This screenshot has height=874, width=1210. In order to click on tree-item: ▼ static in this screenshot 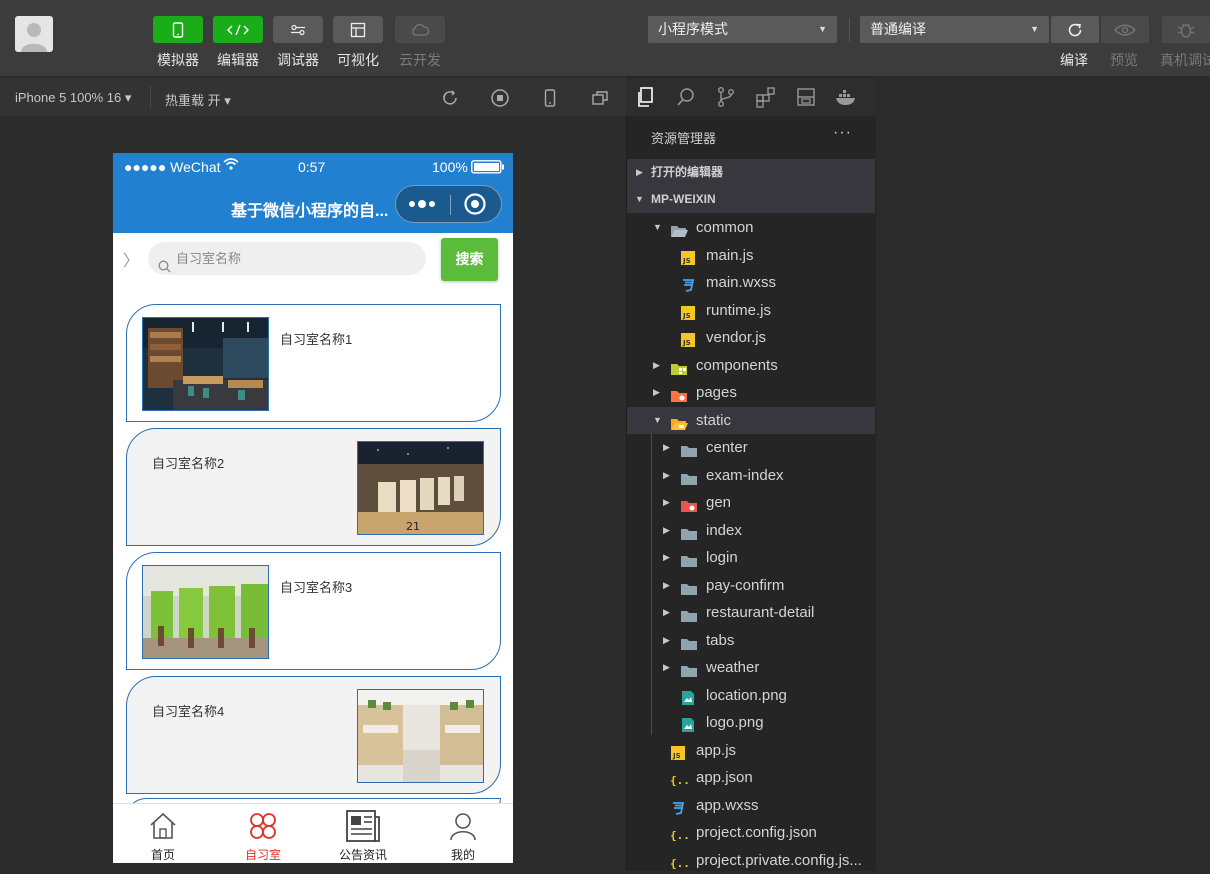, I will do `click(751, 420)`.